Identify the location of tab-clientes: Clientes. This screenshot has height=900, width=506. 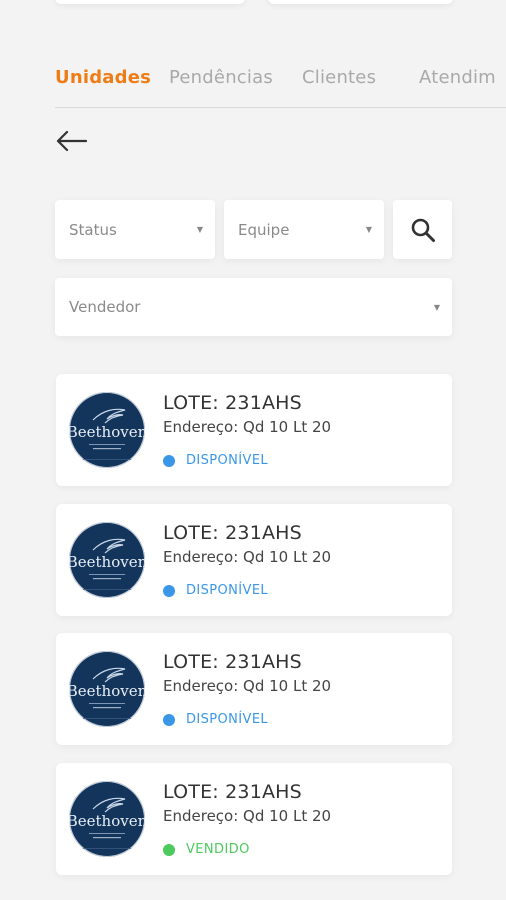
(339, 86).